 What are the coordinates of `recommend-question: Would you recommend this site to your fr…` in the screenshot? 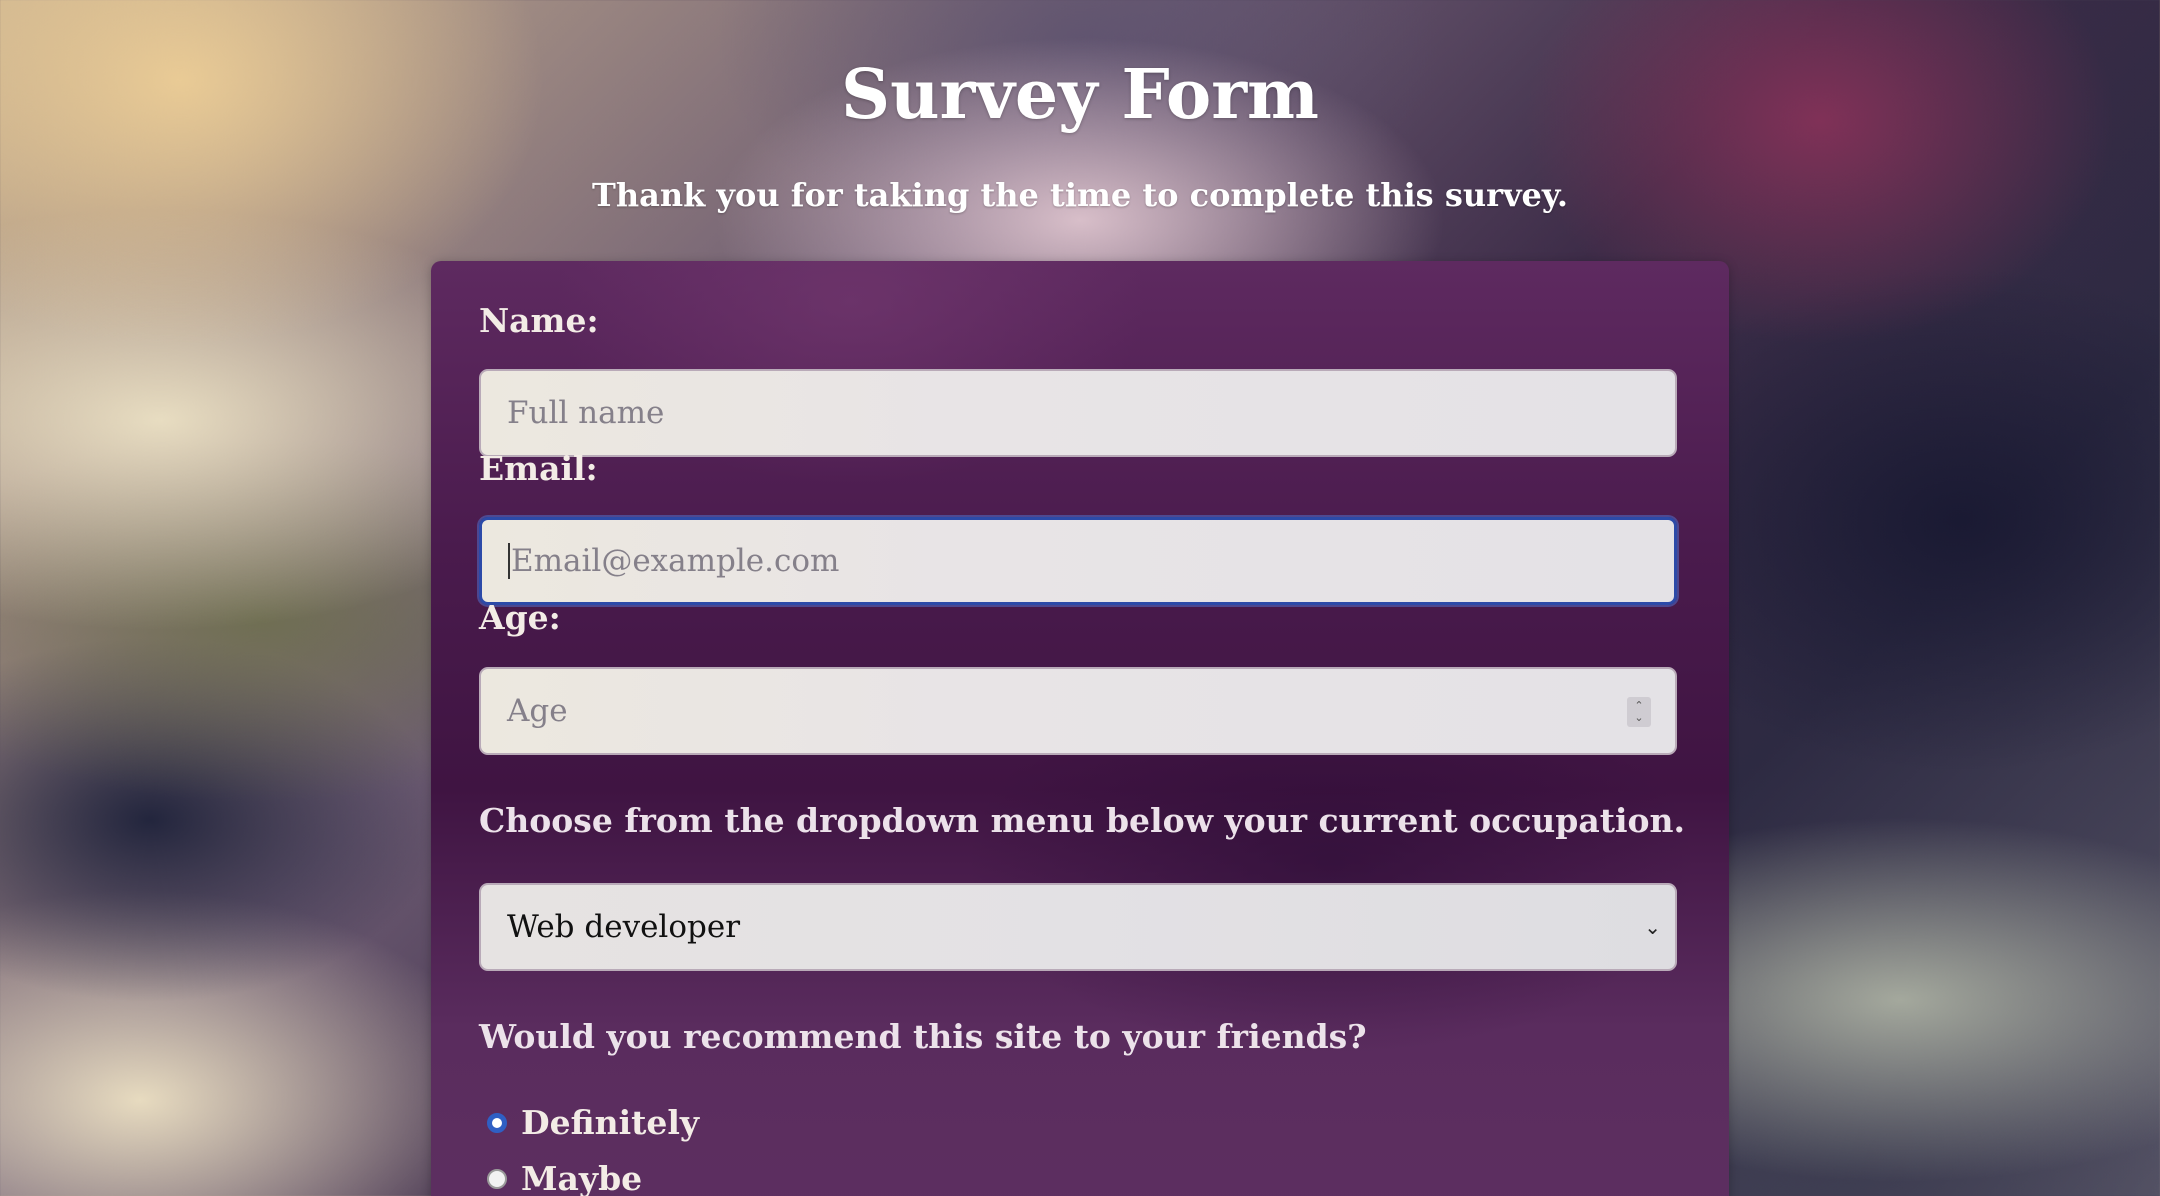 It's located at (923, 1036).